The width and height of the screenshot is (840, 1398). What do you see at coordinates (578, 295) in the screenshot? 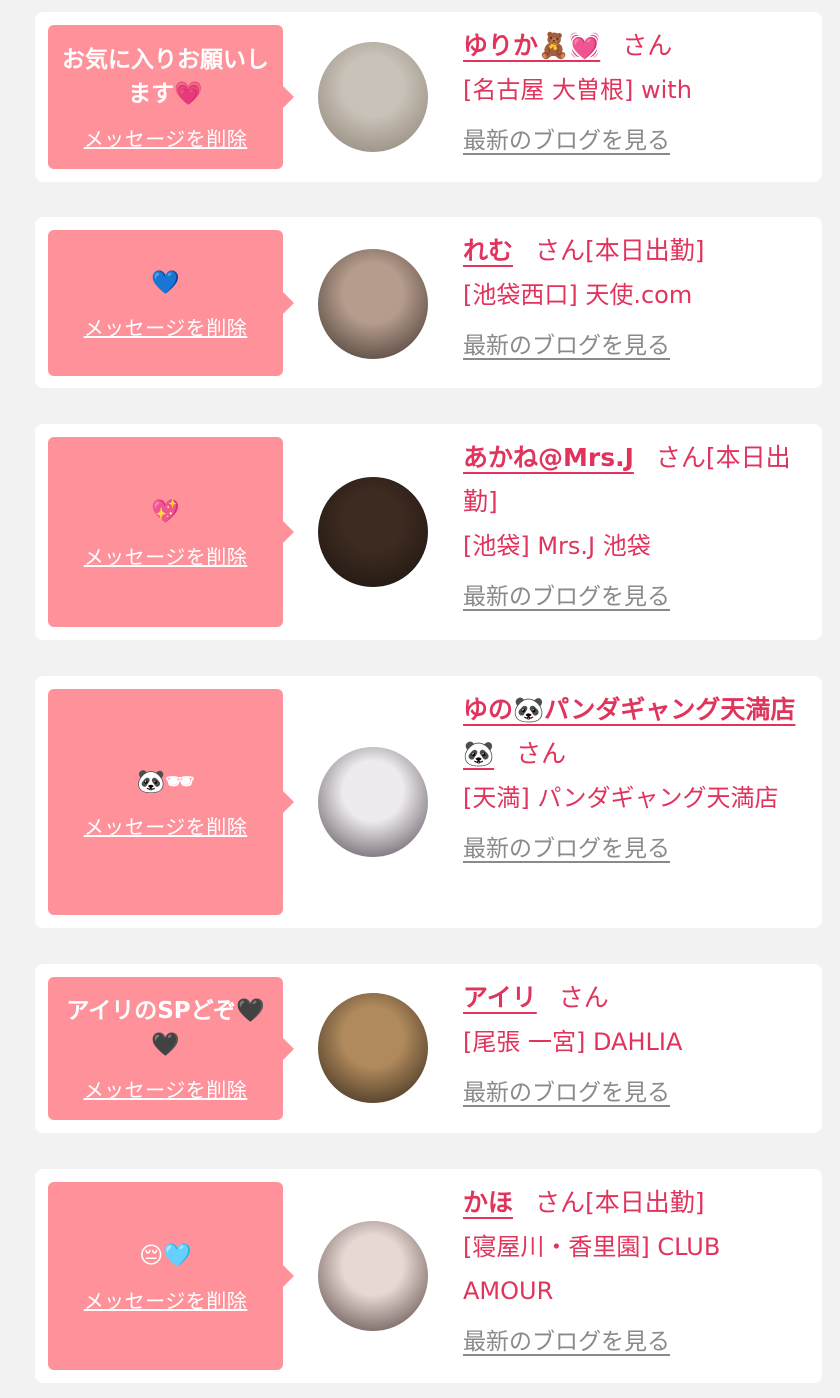
I see `shop-info: [池袋西口] 天使.com` at bounding box center [578, 295].